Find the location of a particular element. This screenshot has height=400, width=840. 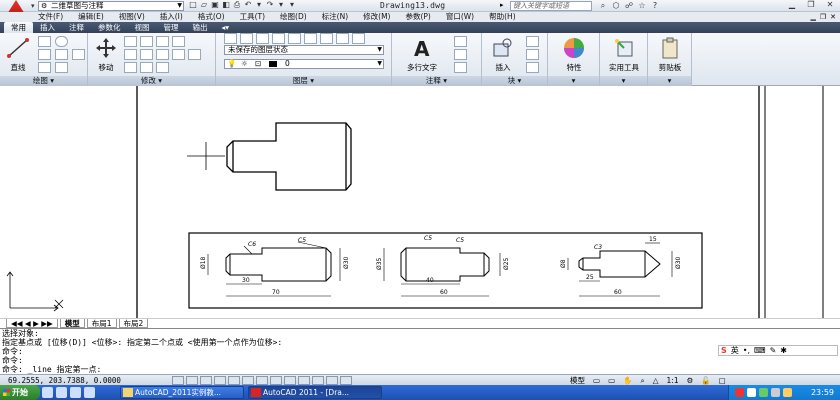

stretch-icon is located at coordinates (178, 54).